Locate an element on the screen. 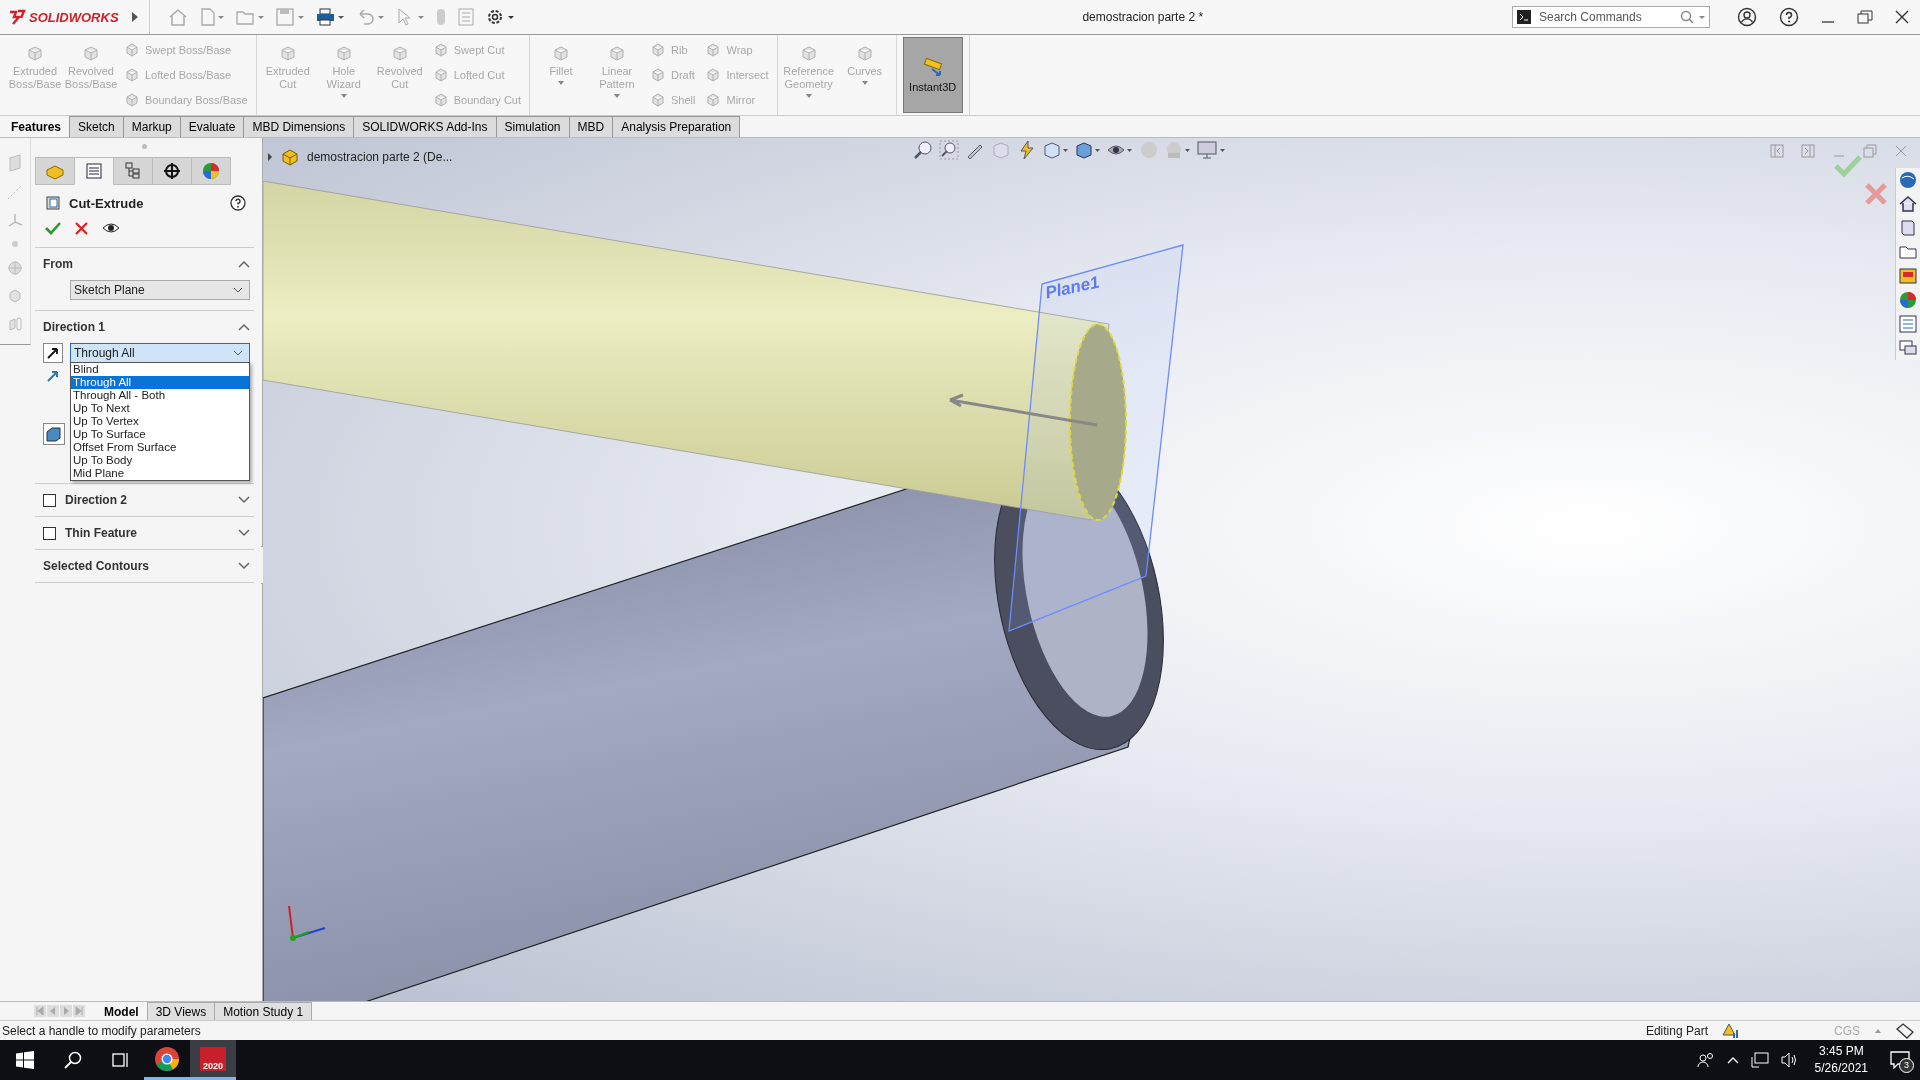 The width and height of the screenshot is (1920, 1080). edit-mode: Editing Part is located at coordinates (1676, 1030).